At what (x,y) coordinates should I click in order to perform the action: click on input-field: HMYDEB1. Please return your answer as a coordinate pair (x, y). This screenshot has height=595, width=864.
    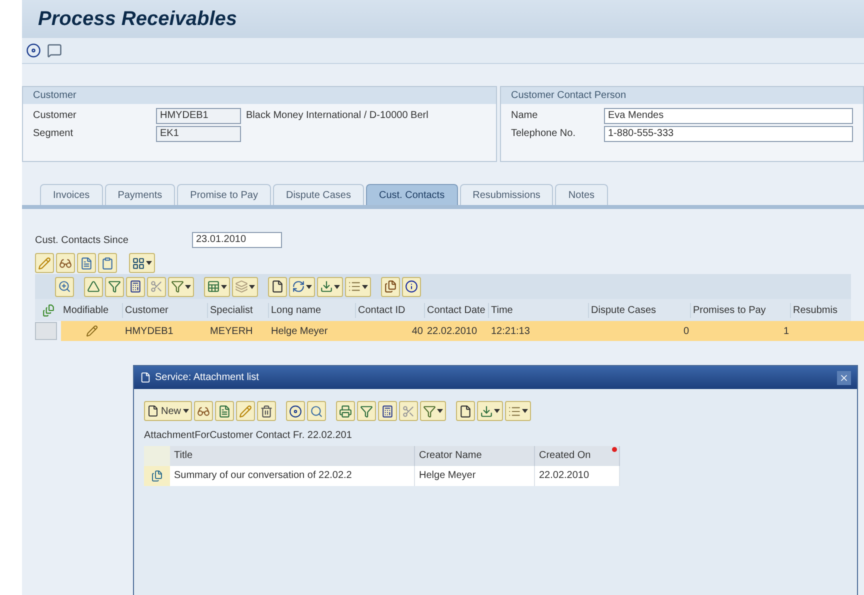
    Looking at the image, I should click on (198, 116).